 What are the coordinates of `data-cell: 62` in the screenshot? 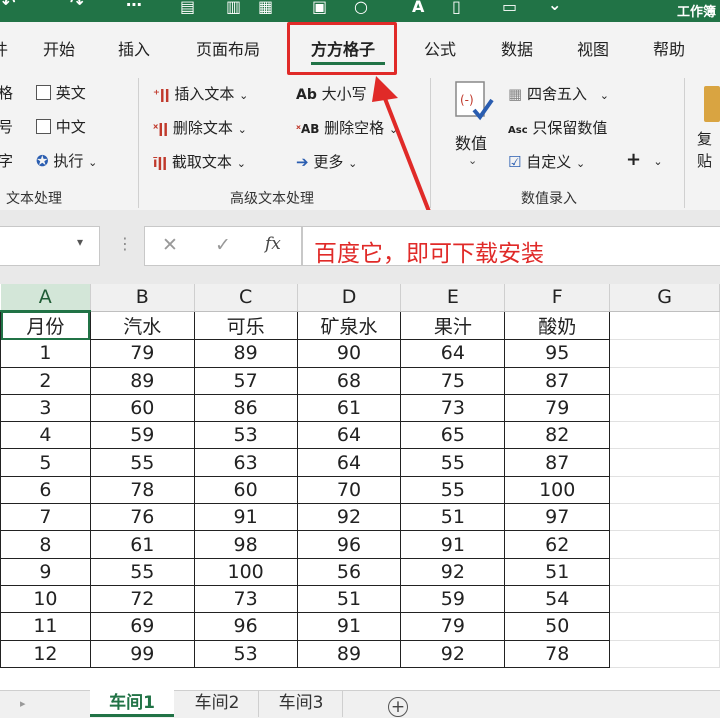 It's located at (557, 544).